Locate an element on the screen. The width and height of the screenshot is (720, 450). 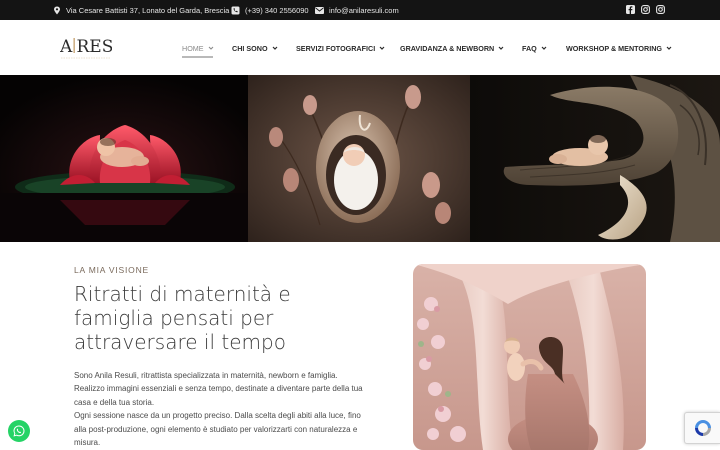
nav-servizi-label: SERVIZI FOTOGRAFICI is located at coordinates (336, 48).